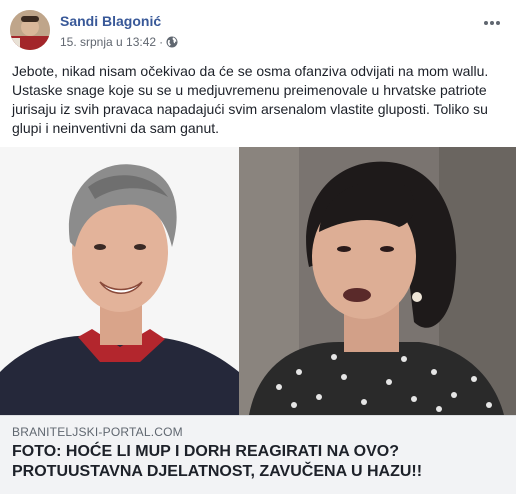 This screenshot has width=516, height=494. What do you see at coordinates (110, 21) in the screenshot?
I see `author-name: Sandi Blagonić` at bounding box center [110, 21].